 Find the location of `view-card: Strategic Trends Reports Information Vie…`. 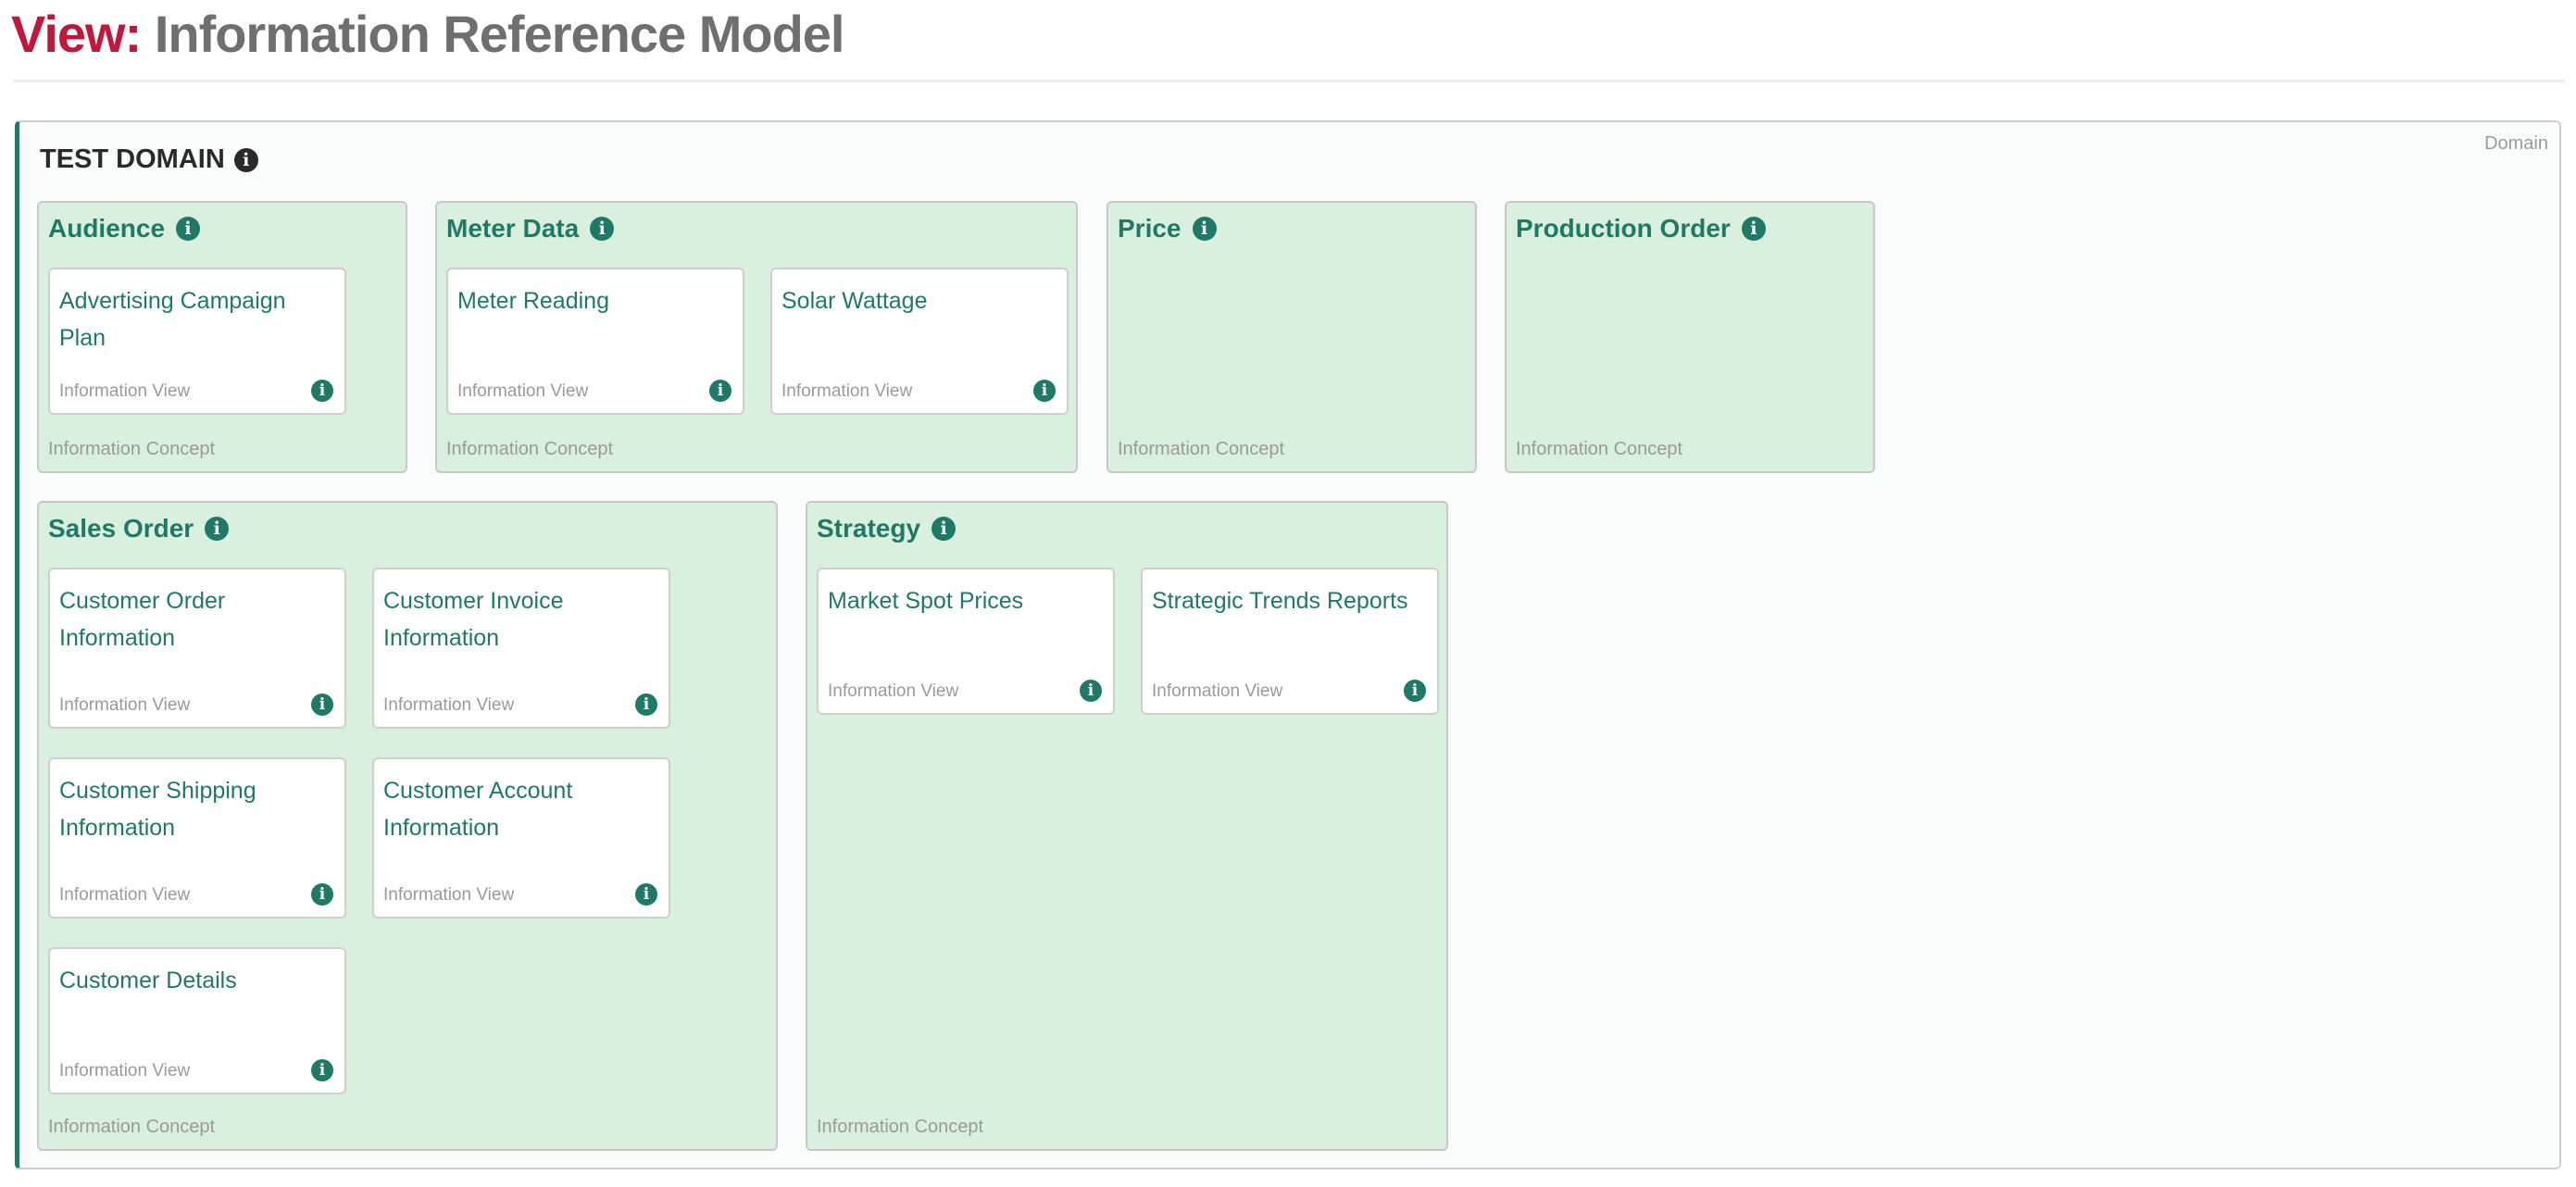

view-card: Strategic Trends Reports Information Vie… is located at coordinates (1290, 641).